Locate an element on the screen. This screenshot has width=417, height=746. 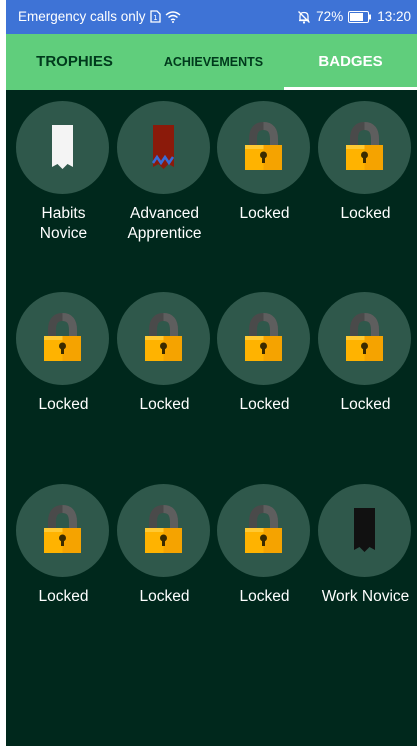
mute-icon is located at coordinates (304, 17).